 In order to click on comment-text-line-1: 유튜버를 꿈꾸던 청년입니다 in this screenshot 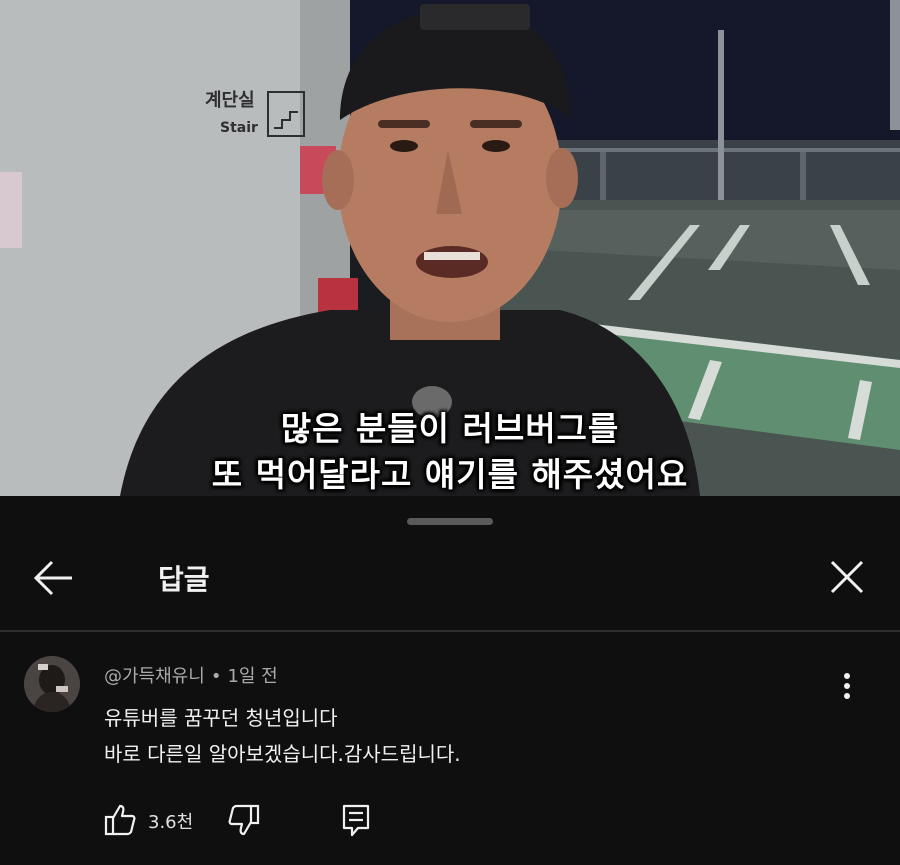, I will do `click(221, 718)`.